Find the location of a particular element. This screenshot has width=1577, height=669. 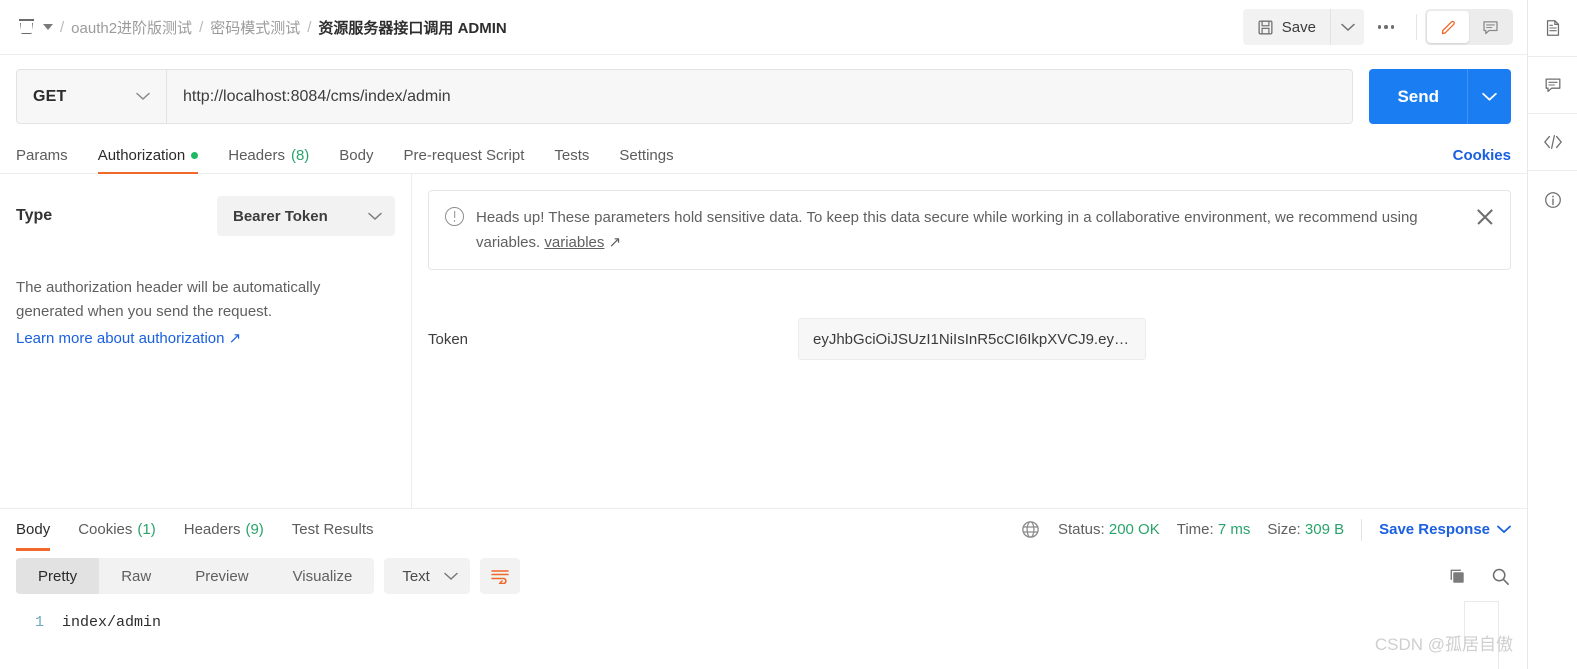

tab-authorization: Authorization is located at coordinates (148, 160).